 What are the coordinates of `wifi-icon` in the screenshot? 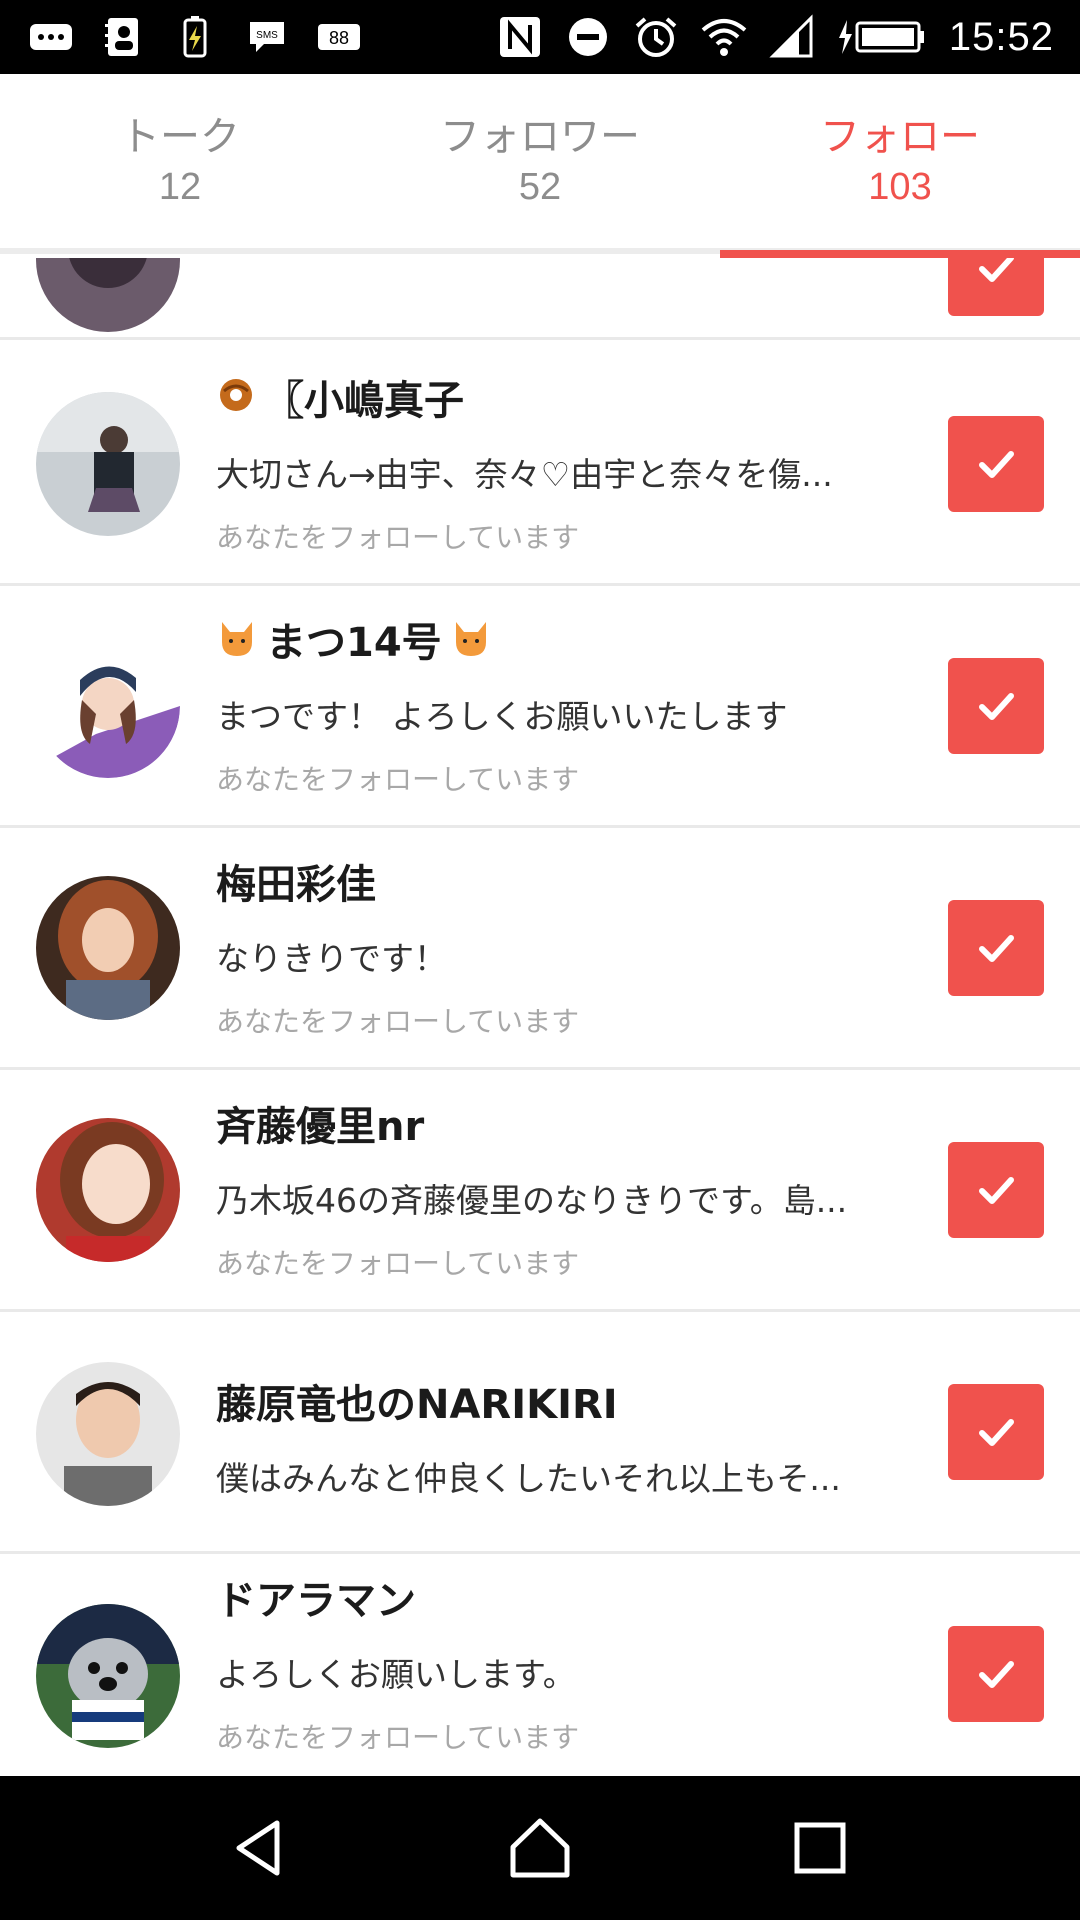 It's located at (724, 37).